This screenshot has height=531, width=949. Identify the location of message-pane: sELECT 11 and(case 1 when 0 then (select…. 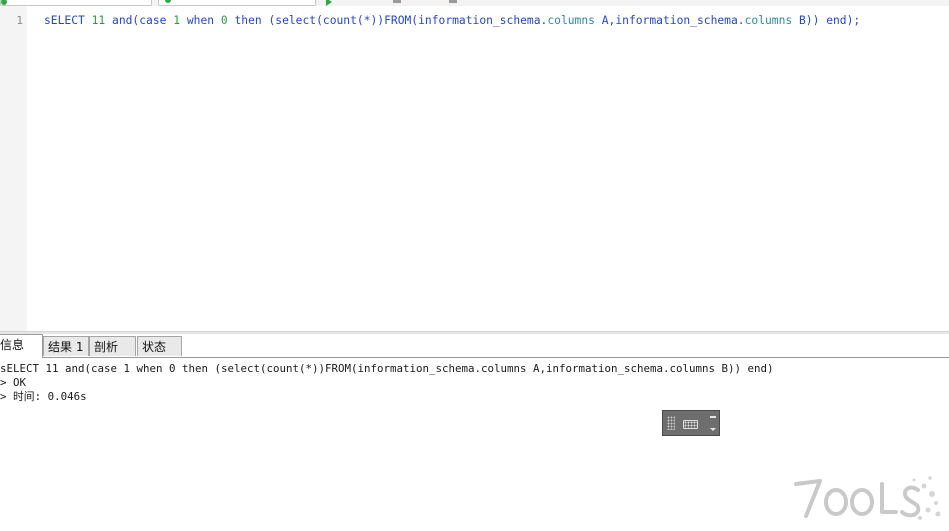
(474, 383).